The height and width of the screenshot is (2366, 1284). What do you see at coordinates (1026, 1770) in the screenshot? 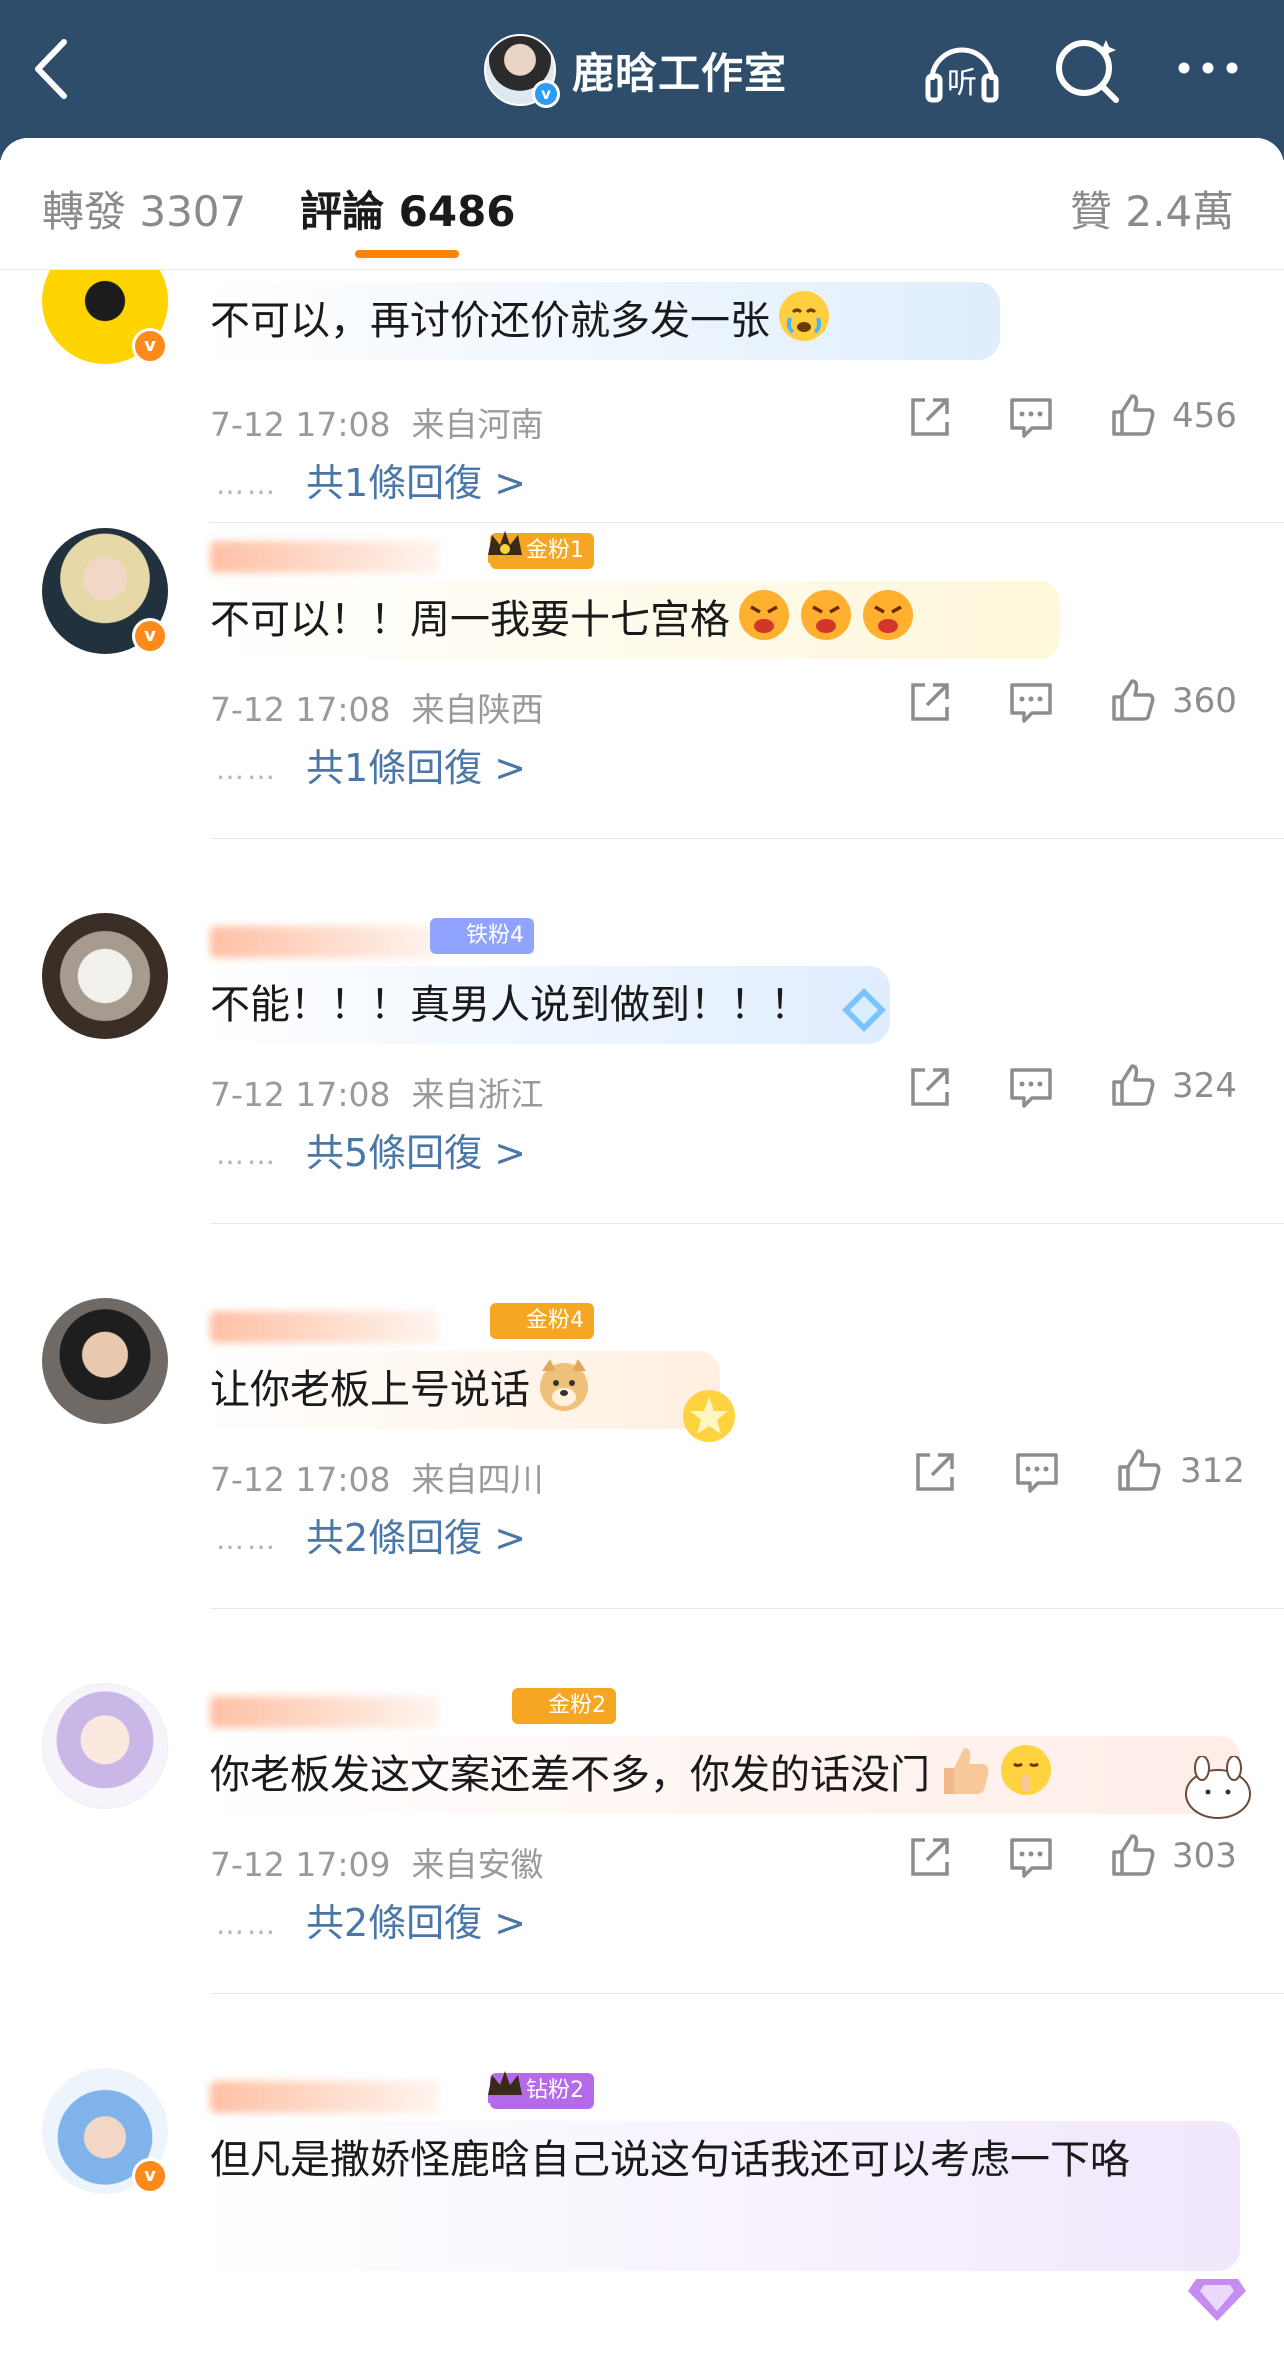
I see `shush-emoji-icon` at bounding box center [1026, 1770].